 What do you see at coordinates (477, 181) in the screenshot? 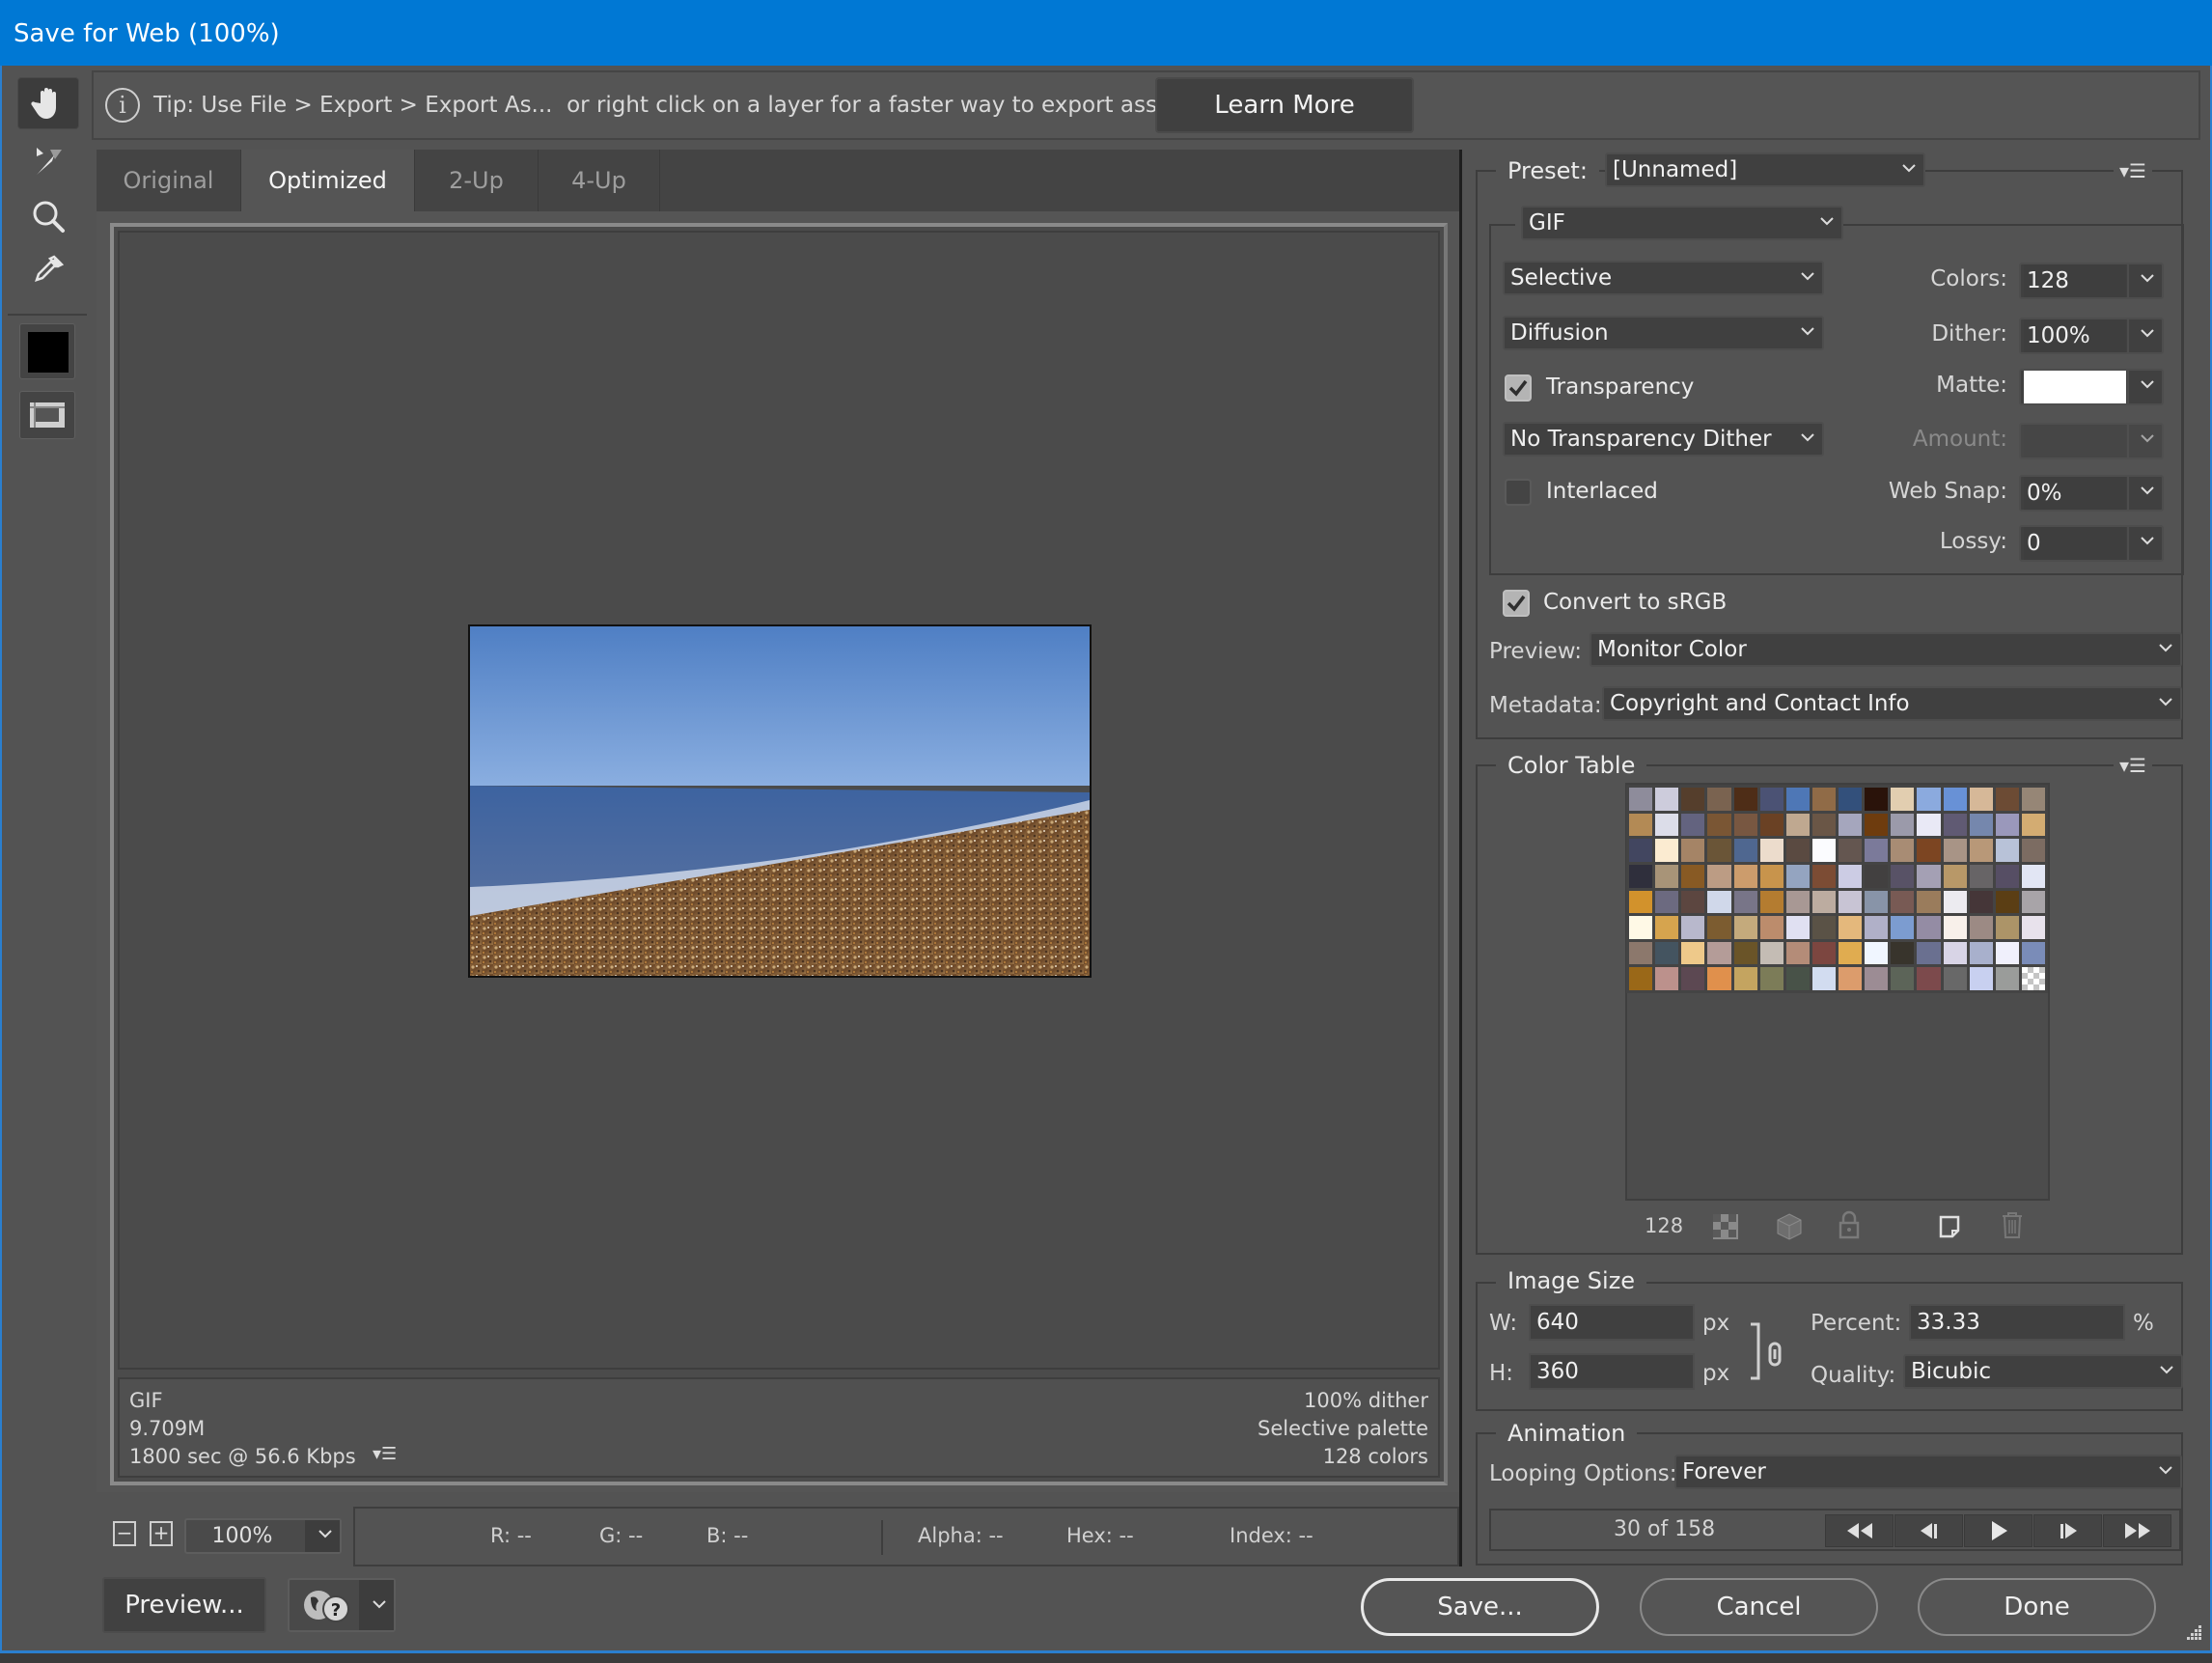
I see `tab-2-up: 2-Up` at bounding box center [477, 181].